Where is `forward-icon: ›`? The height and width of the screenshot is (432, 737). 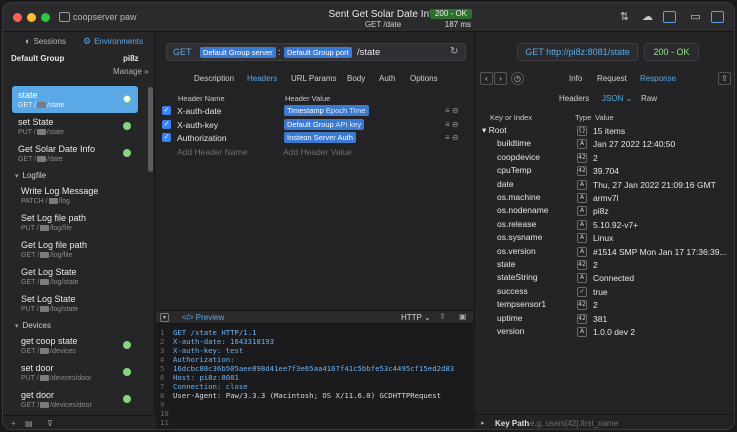 forward-icon: › is located at coordinates (500, 78).